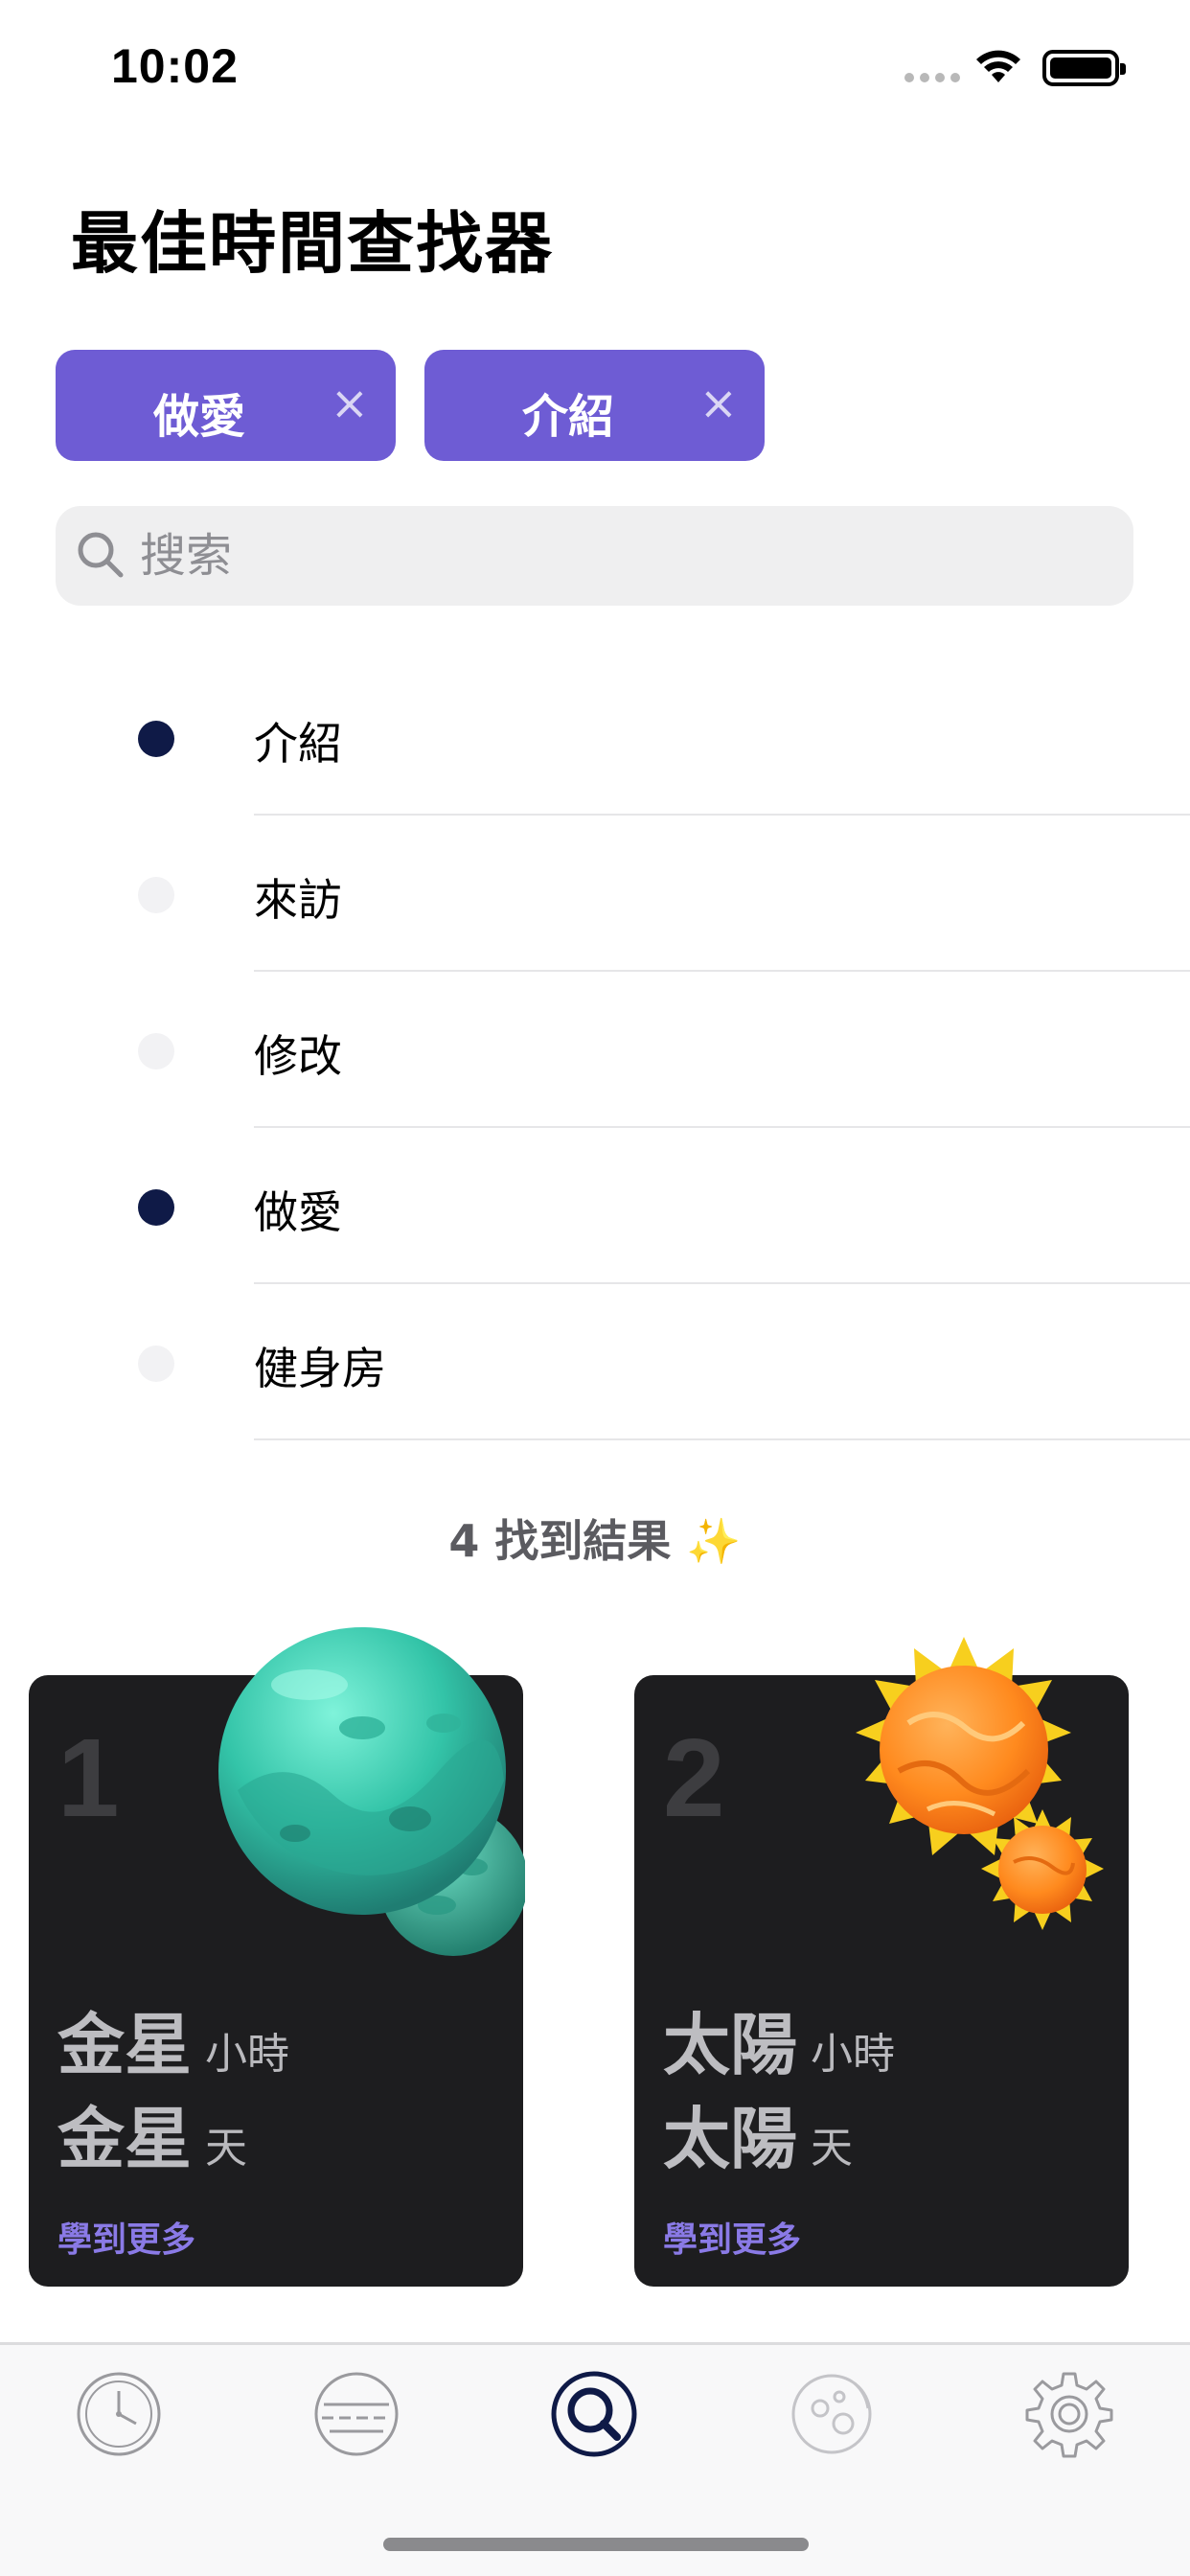 This screenshot has width=1190, height=2576. I want to click on gear-icon, so click(1069, 2414).